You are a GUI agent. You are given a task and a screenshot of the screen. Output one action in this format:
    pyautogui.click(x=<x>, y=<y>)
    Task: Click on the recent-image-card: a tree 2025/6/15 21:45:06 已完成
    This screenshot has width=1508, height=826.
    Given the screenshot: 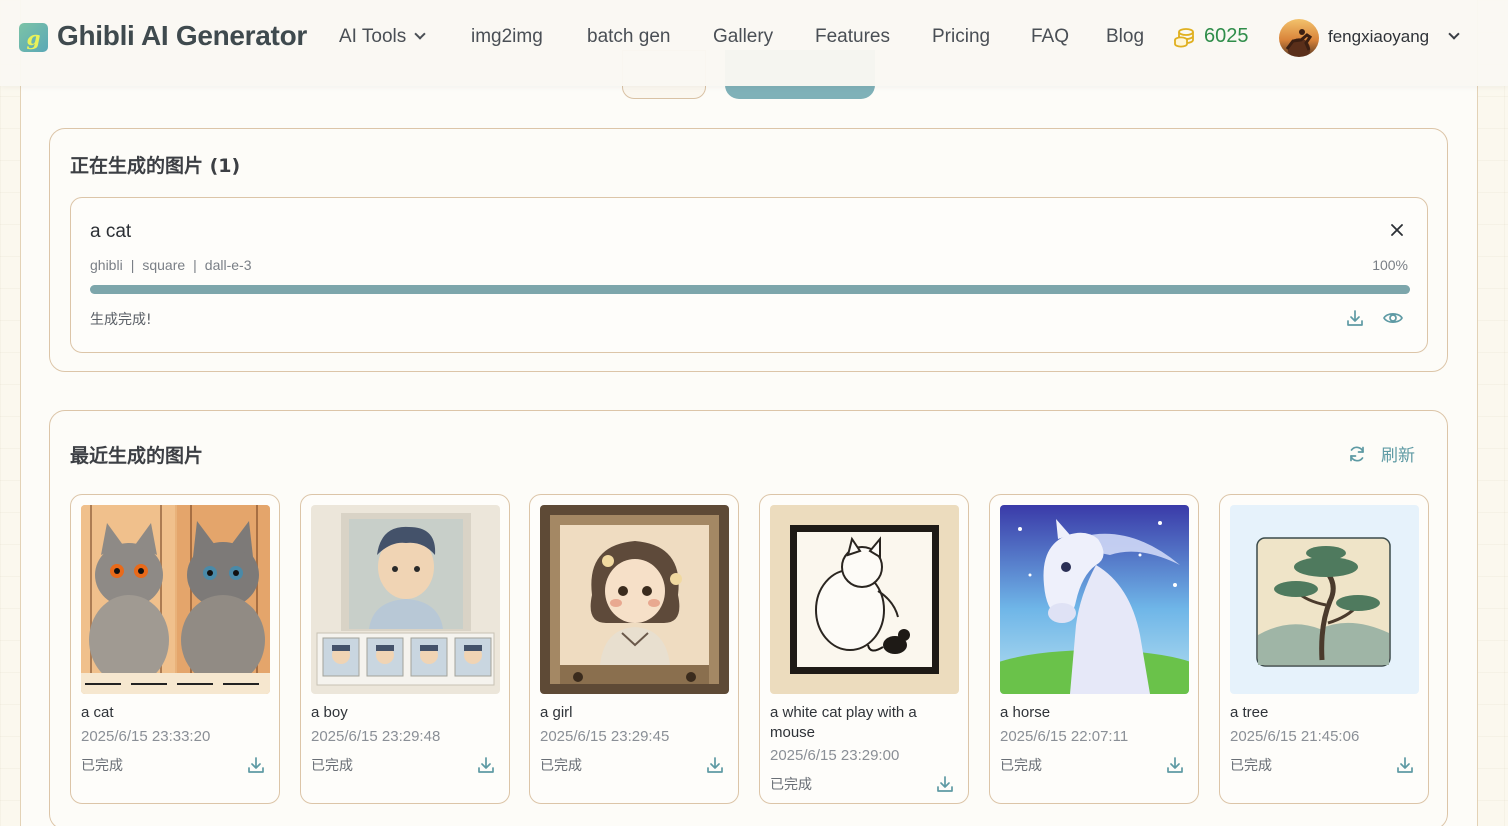 What is the action you would take?
    pyautogui.click(x=1324, y=649)
    